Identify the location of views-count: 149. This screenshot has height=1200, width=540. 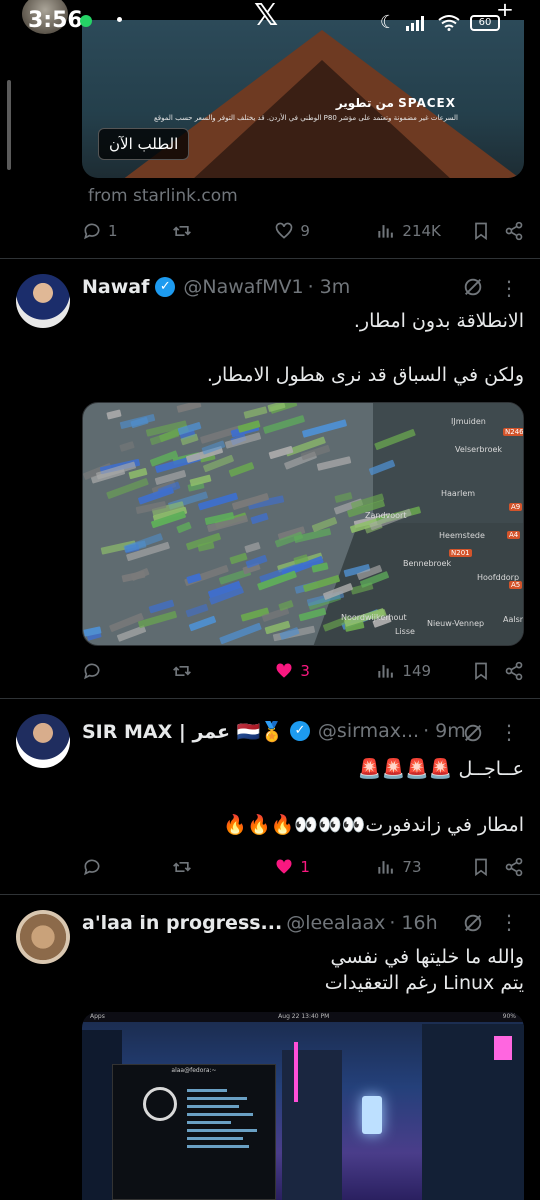
(417, 671).